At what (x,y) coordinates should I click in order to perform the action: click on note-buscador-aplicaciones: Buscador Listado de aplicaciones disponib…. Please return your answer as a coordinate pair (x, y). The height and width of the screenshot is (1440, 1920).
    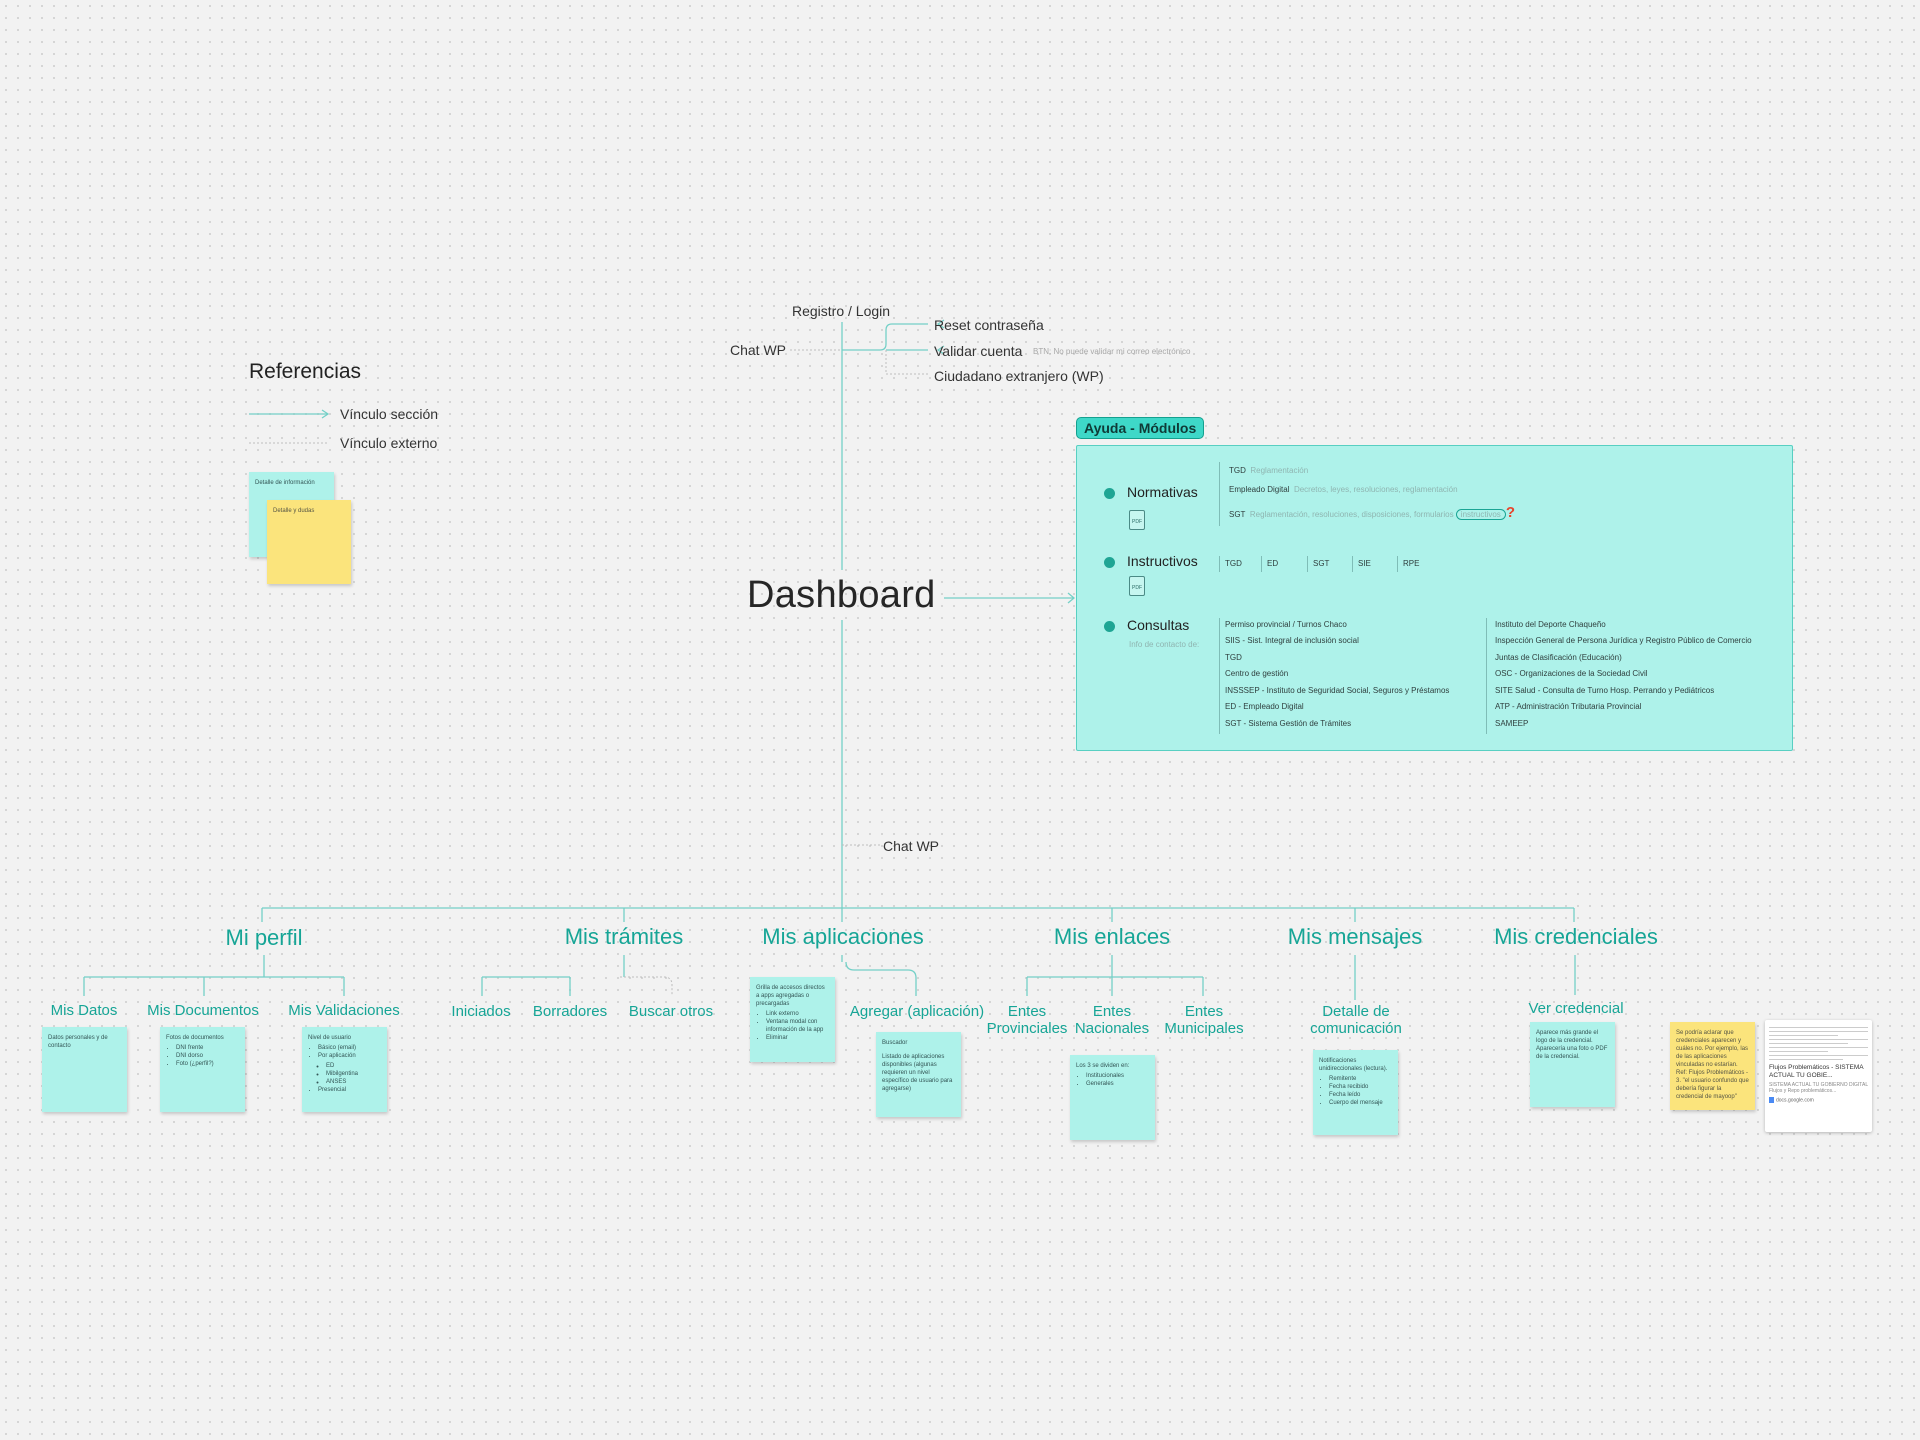
    Looking at the image, I should click on (918, 1074).